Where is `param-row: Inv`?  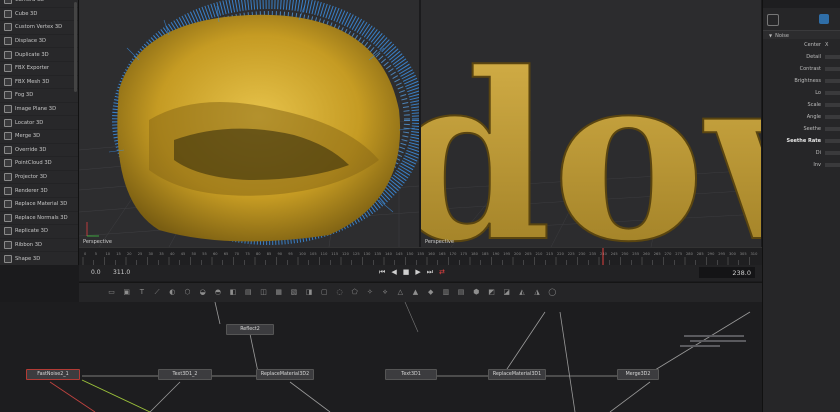
param-row: Inv is located at coordinates (801, 165).